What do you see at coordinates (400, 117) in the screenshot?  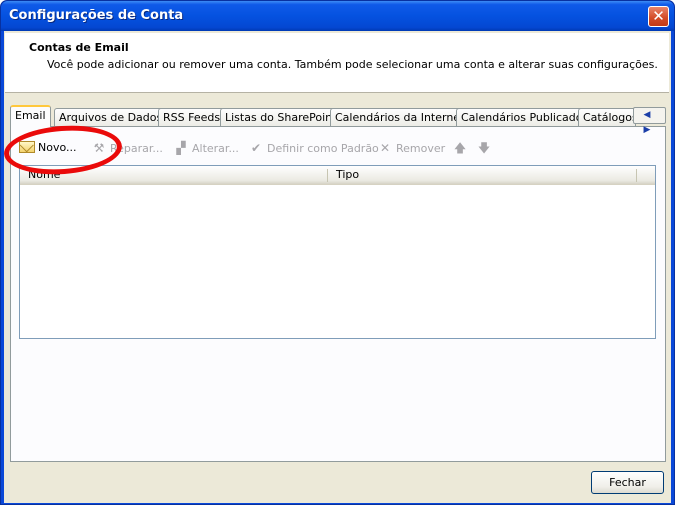 I see `tab-internet-calendars: Calendários da Internet` at bounding box center [400, 117].